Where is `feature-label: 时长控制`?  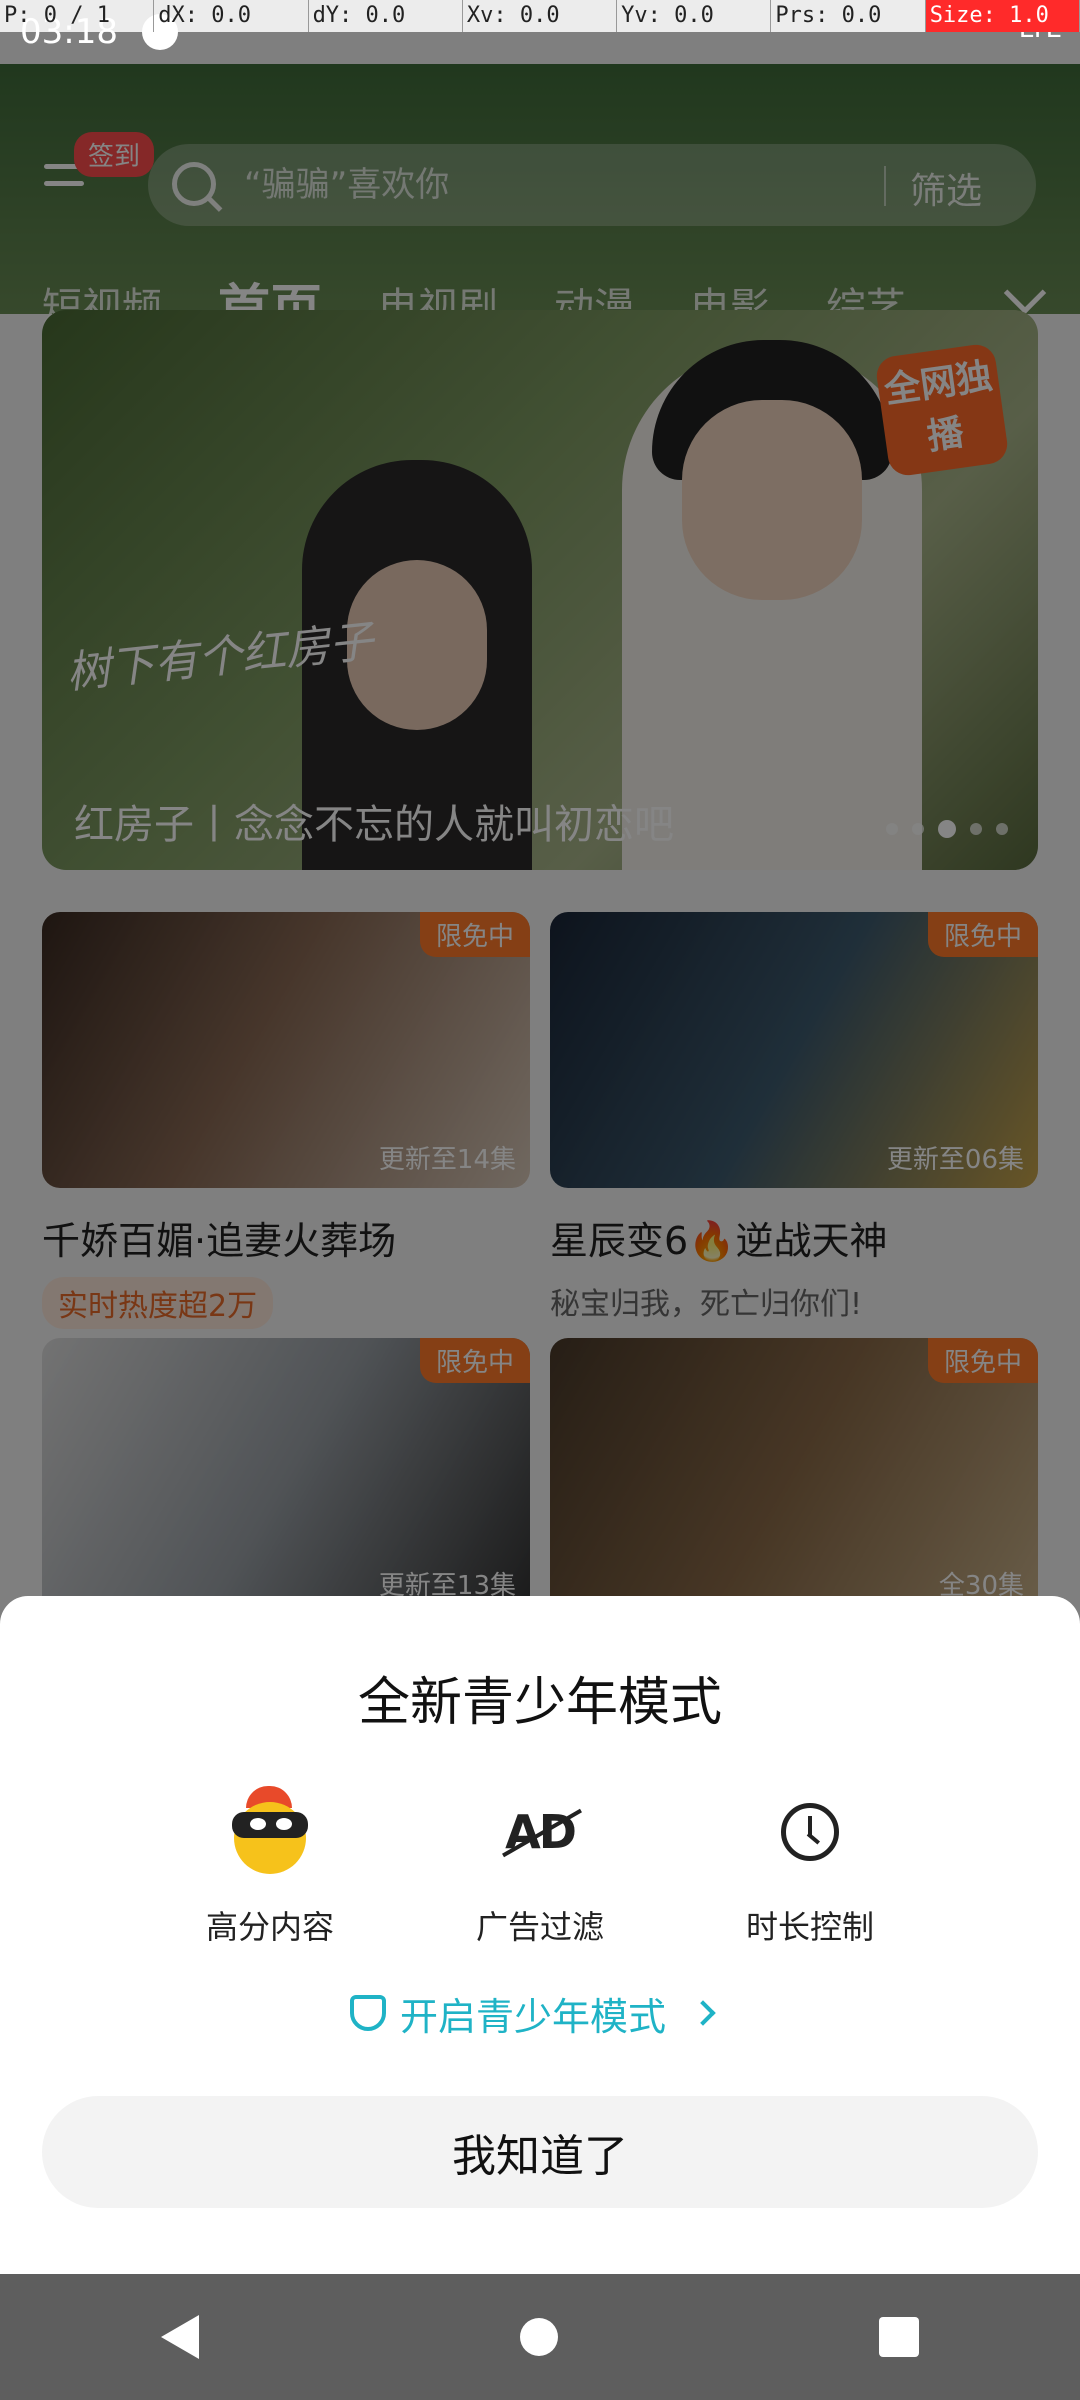
feature-label: 时长控制 is located at coordinates (810, 1927).